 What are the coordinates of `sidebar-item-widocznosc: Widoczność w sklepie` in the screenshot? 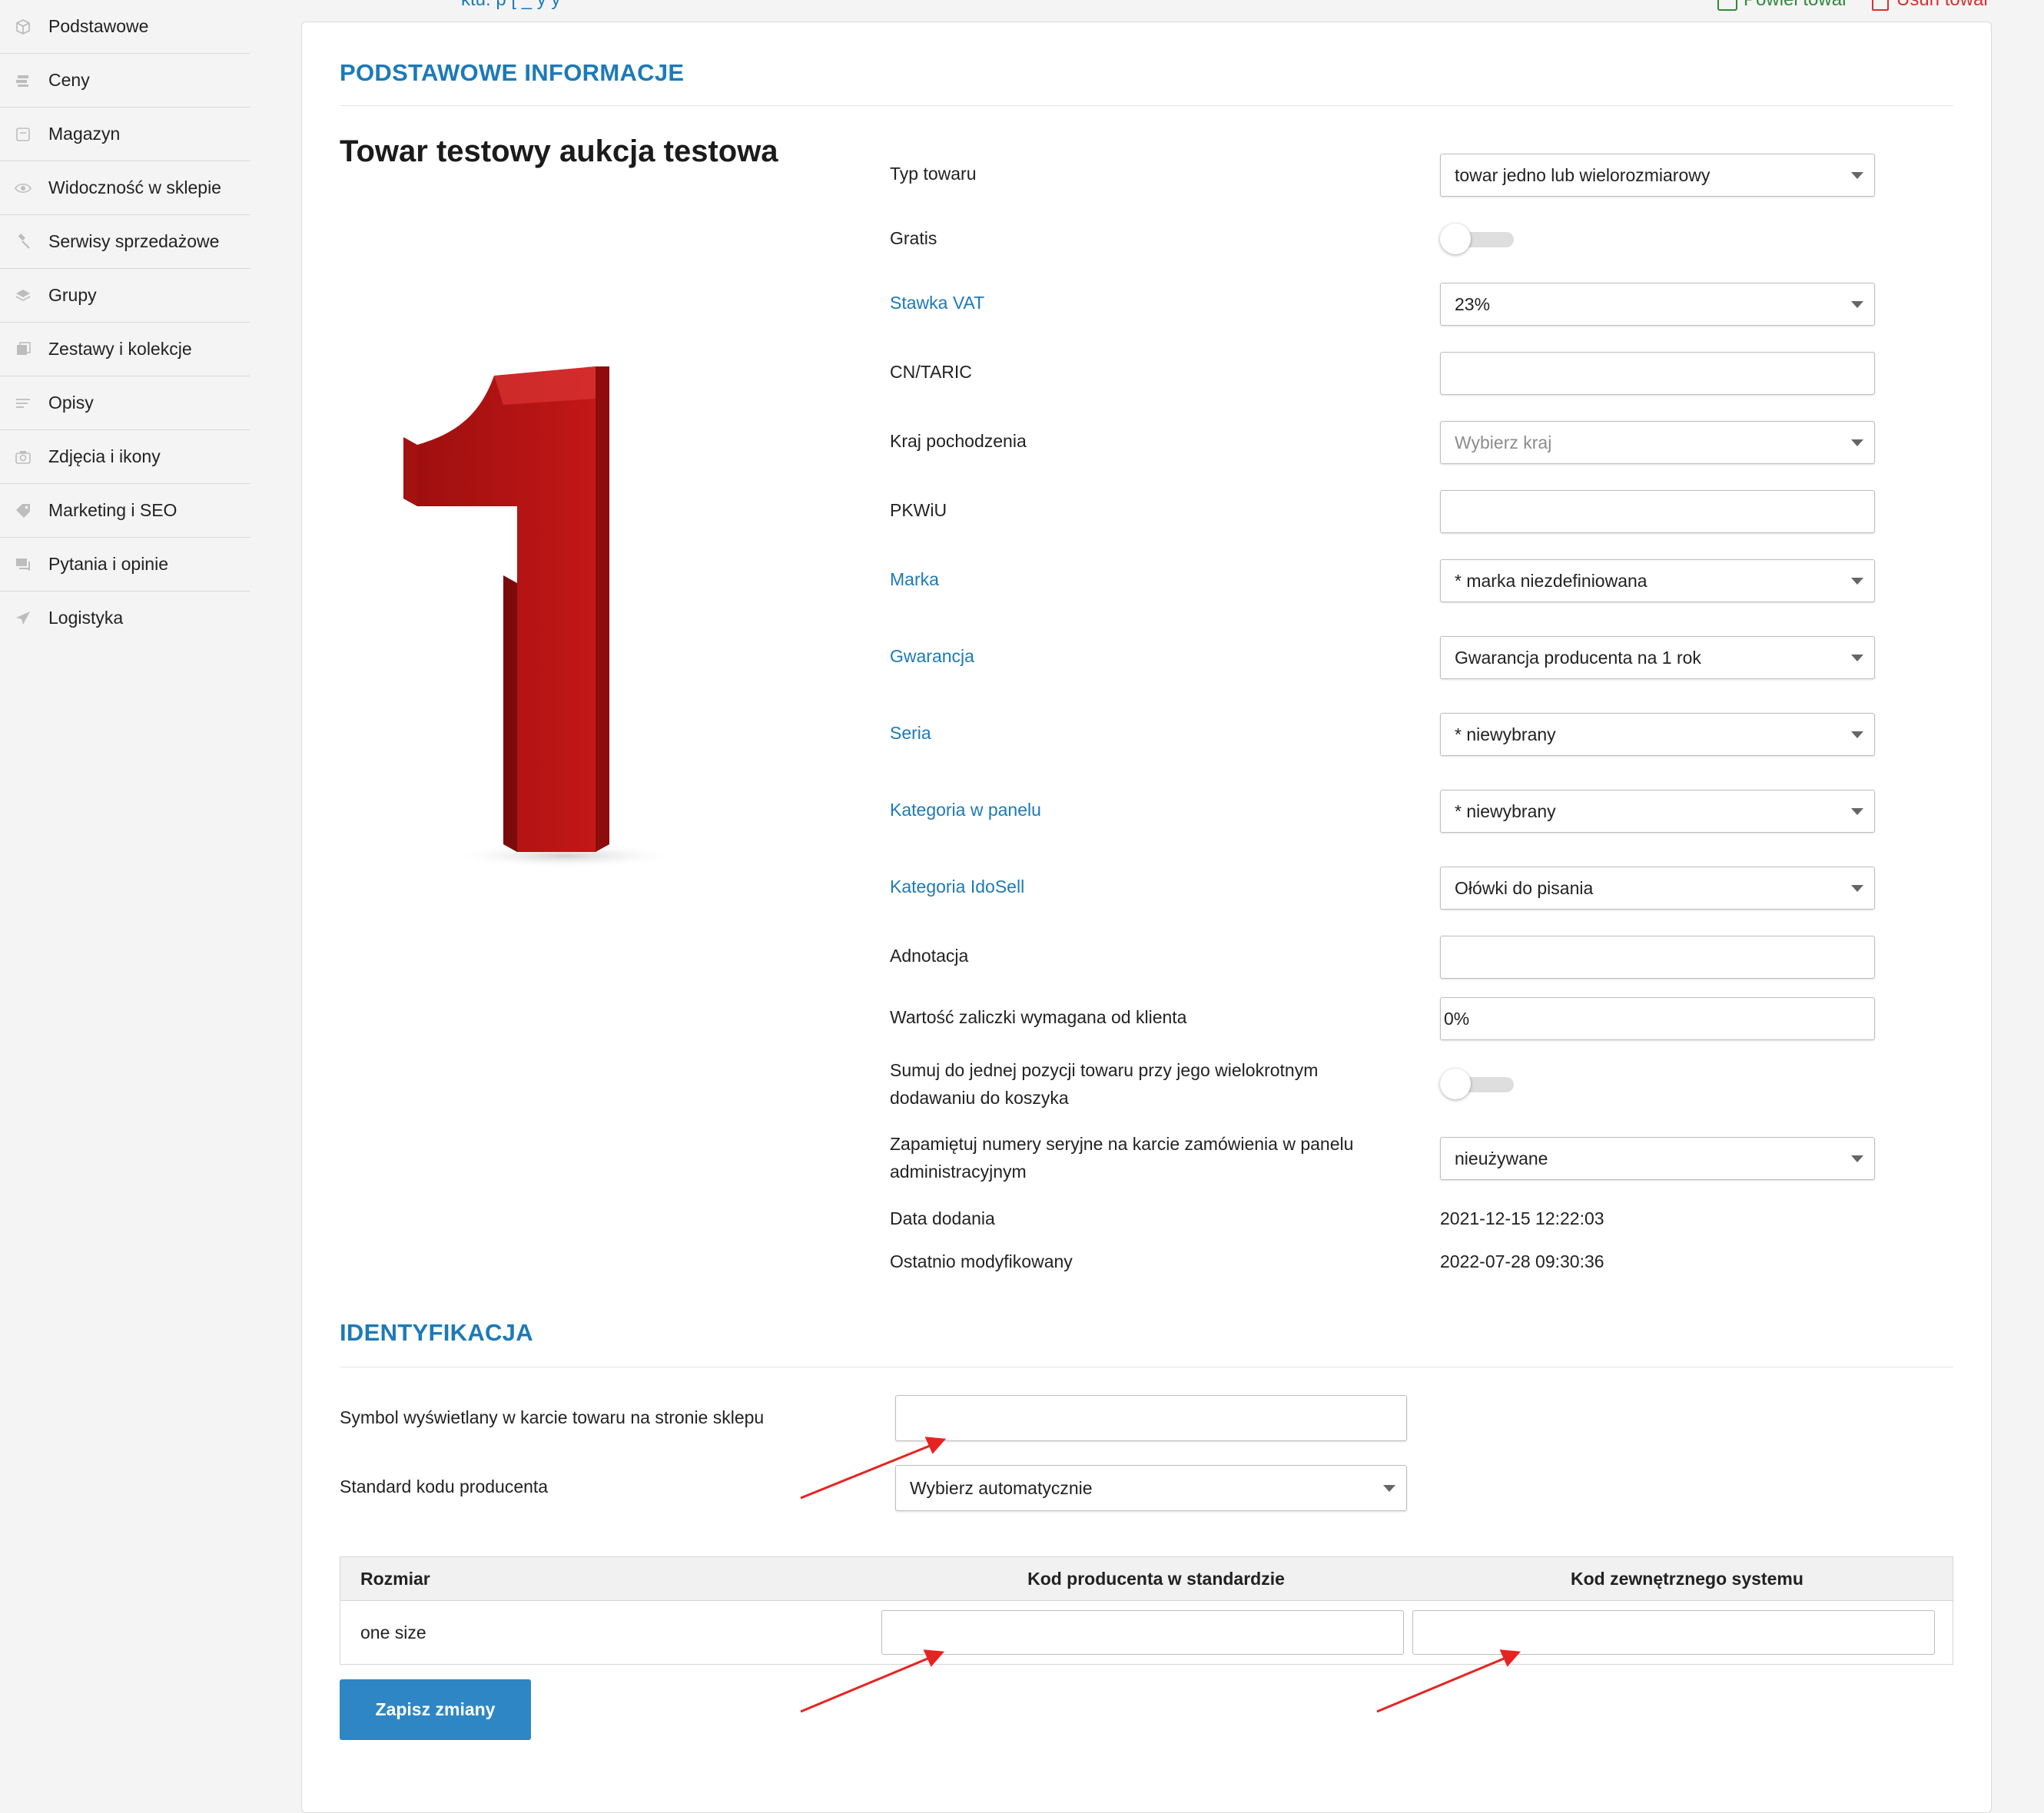 It's located at (125, 188).